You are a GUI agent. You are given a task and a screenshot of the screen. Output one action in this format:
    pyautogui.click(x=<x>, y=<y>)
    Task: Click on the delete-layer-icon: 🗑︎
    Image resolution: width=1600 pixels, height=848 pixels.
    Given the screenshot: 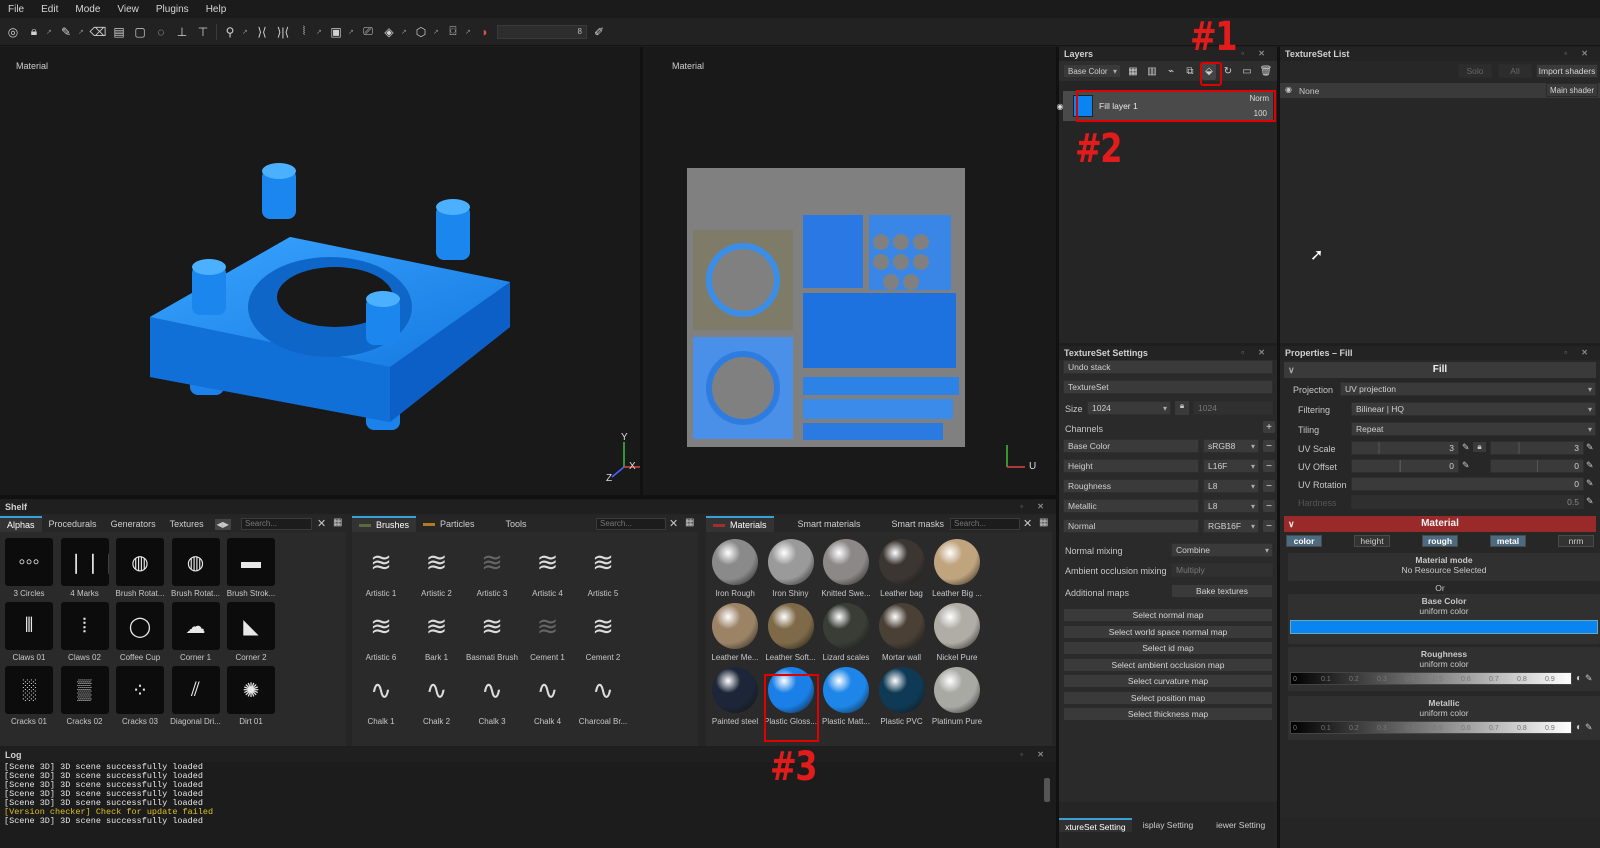 What is the action you would take?
    pyautogui.click(x=1266, y=71)
    